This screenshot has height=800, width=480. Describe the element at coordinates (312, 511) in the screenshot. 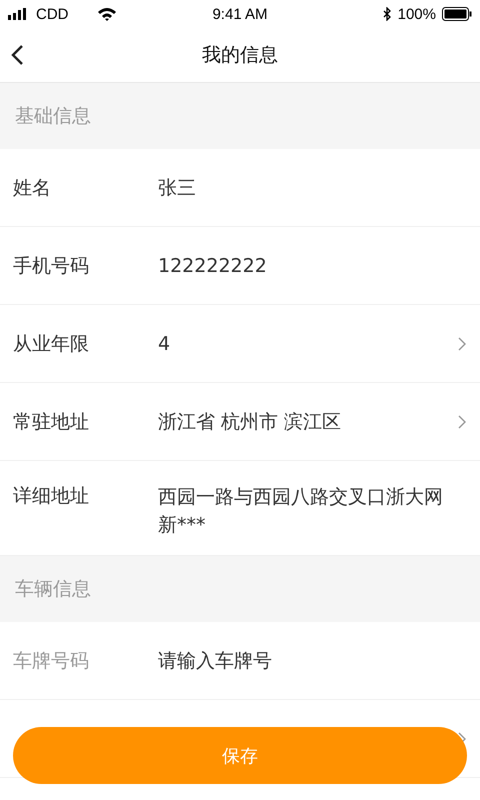

I see `field-value: 西园一路与西园八路交叉口浙大网新***` at that location.